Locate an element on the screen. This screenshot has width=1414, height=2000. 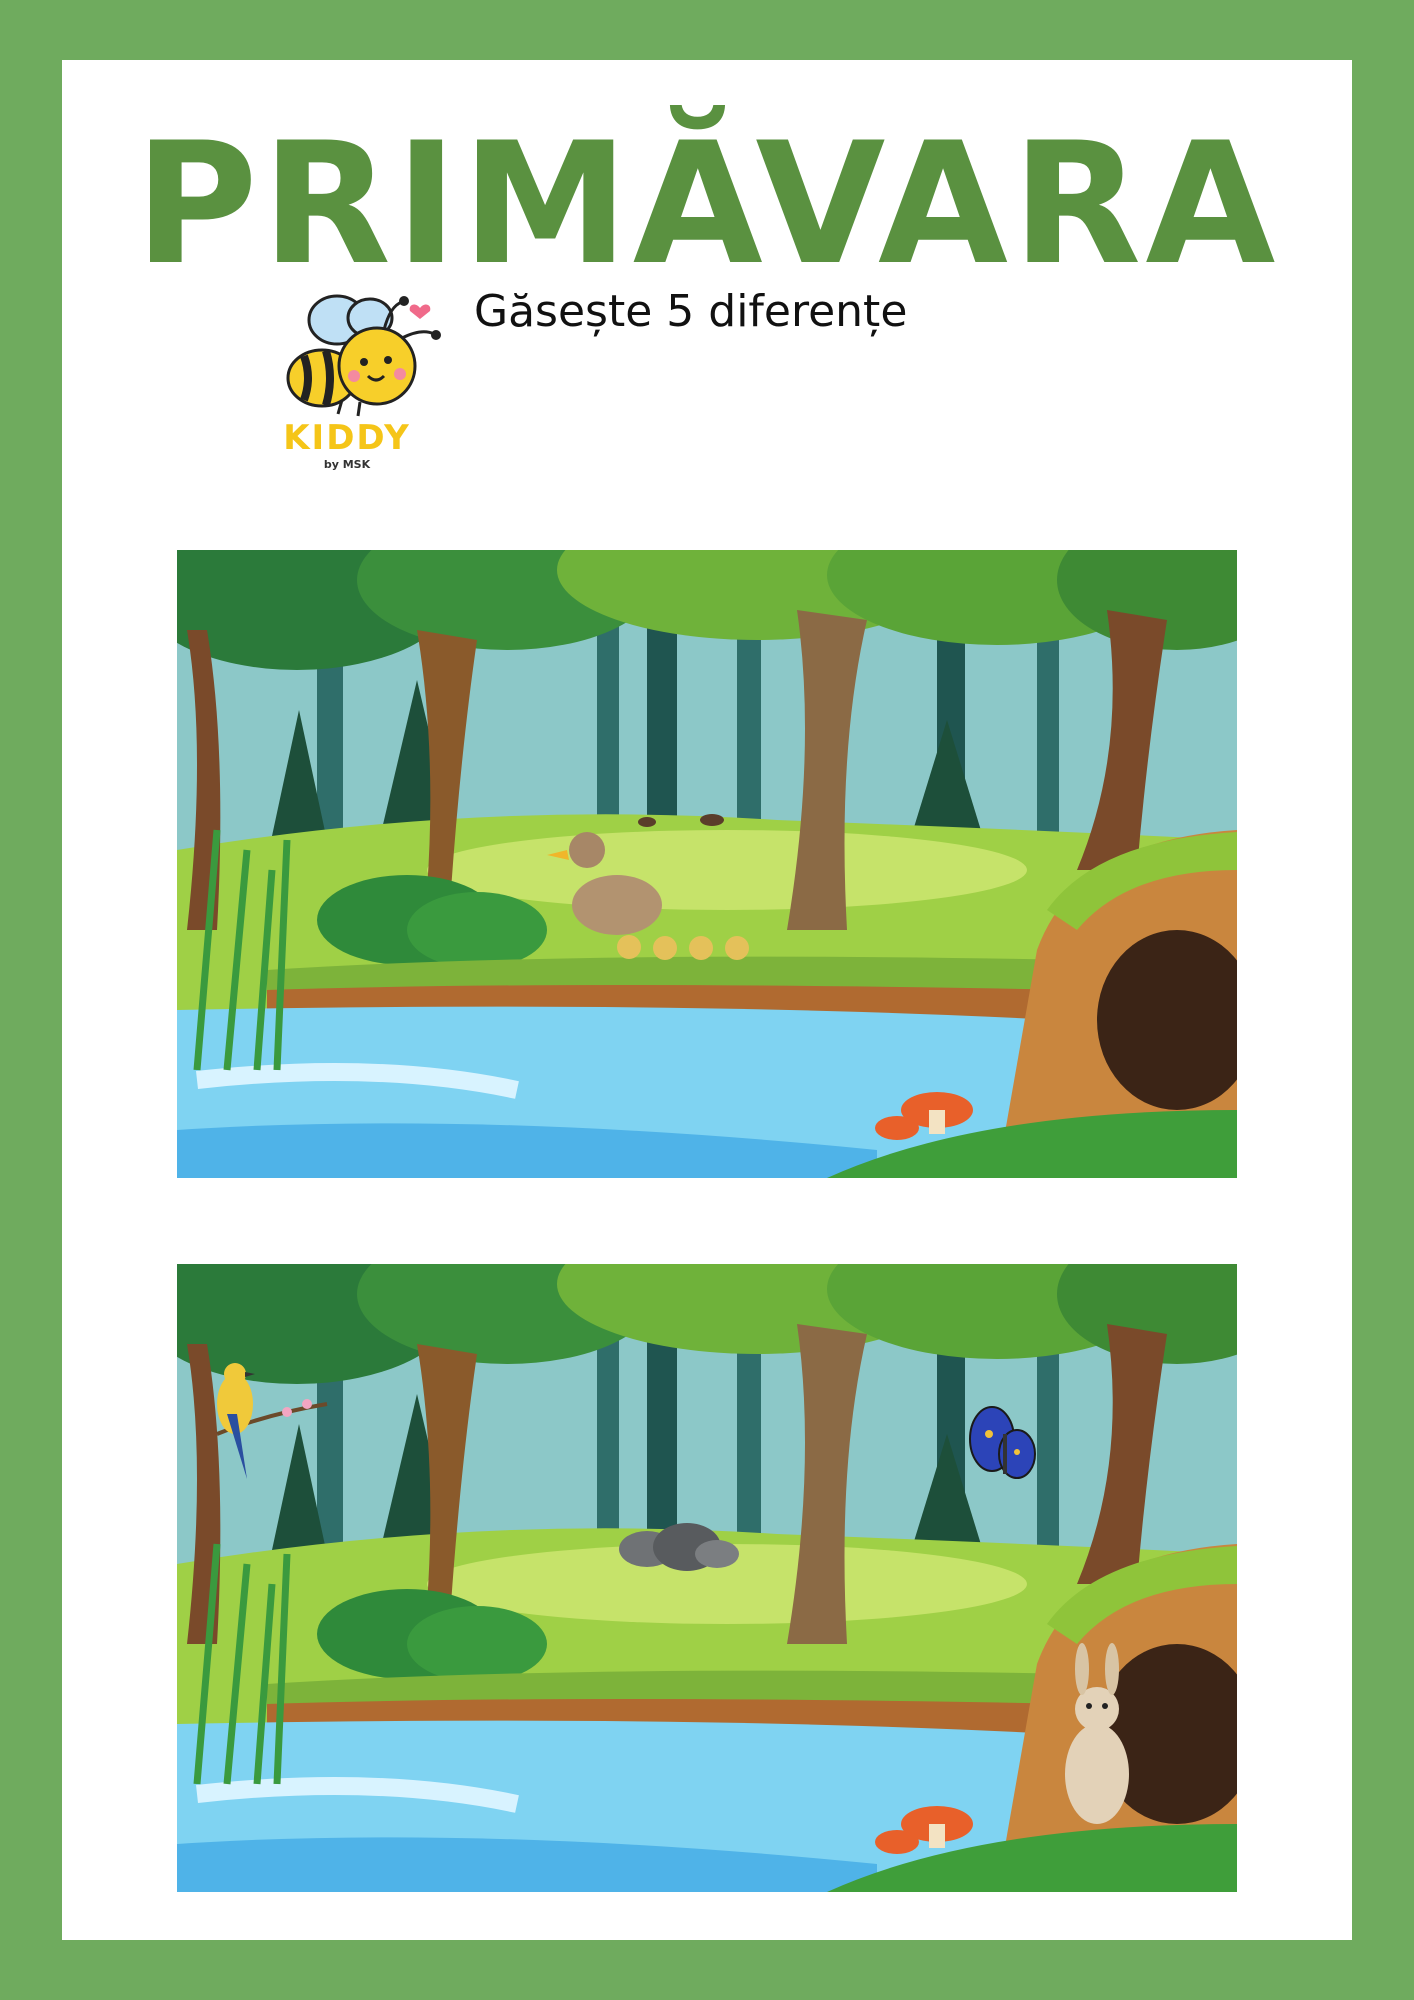
logo-byline: by MSK is located at coordinates (347, 464).